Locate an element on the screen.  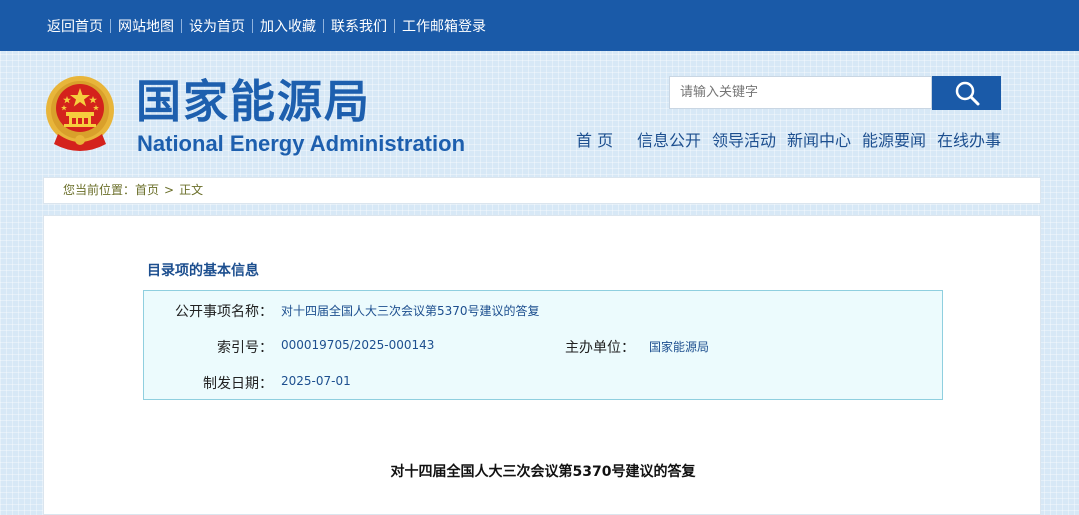
nav-online-services: 在线办事 is located at coordinates (969, 141).